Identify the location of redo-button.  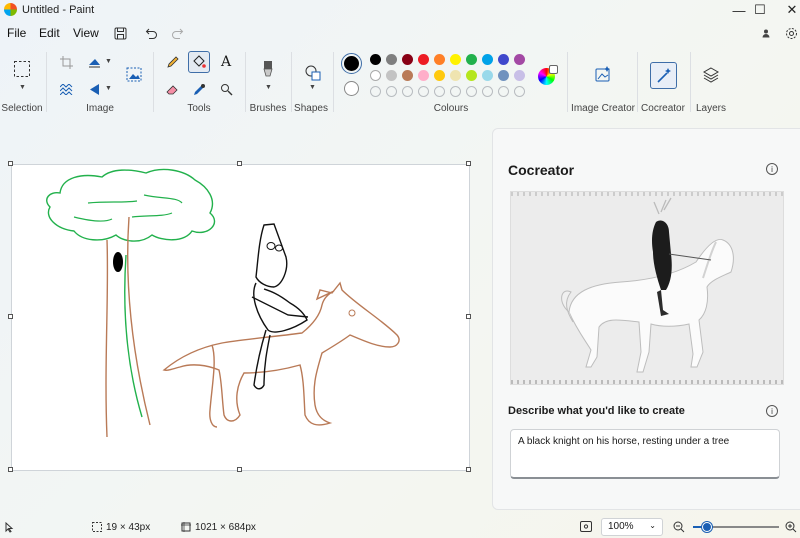
(177, 33).